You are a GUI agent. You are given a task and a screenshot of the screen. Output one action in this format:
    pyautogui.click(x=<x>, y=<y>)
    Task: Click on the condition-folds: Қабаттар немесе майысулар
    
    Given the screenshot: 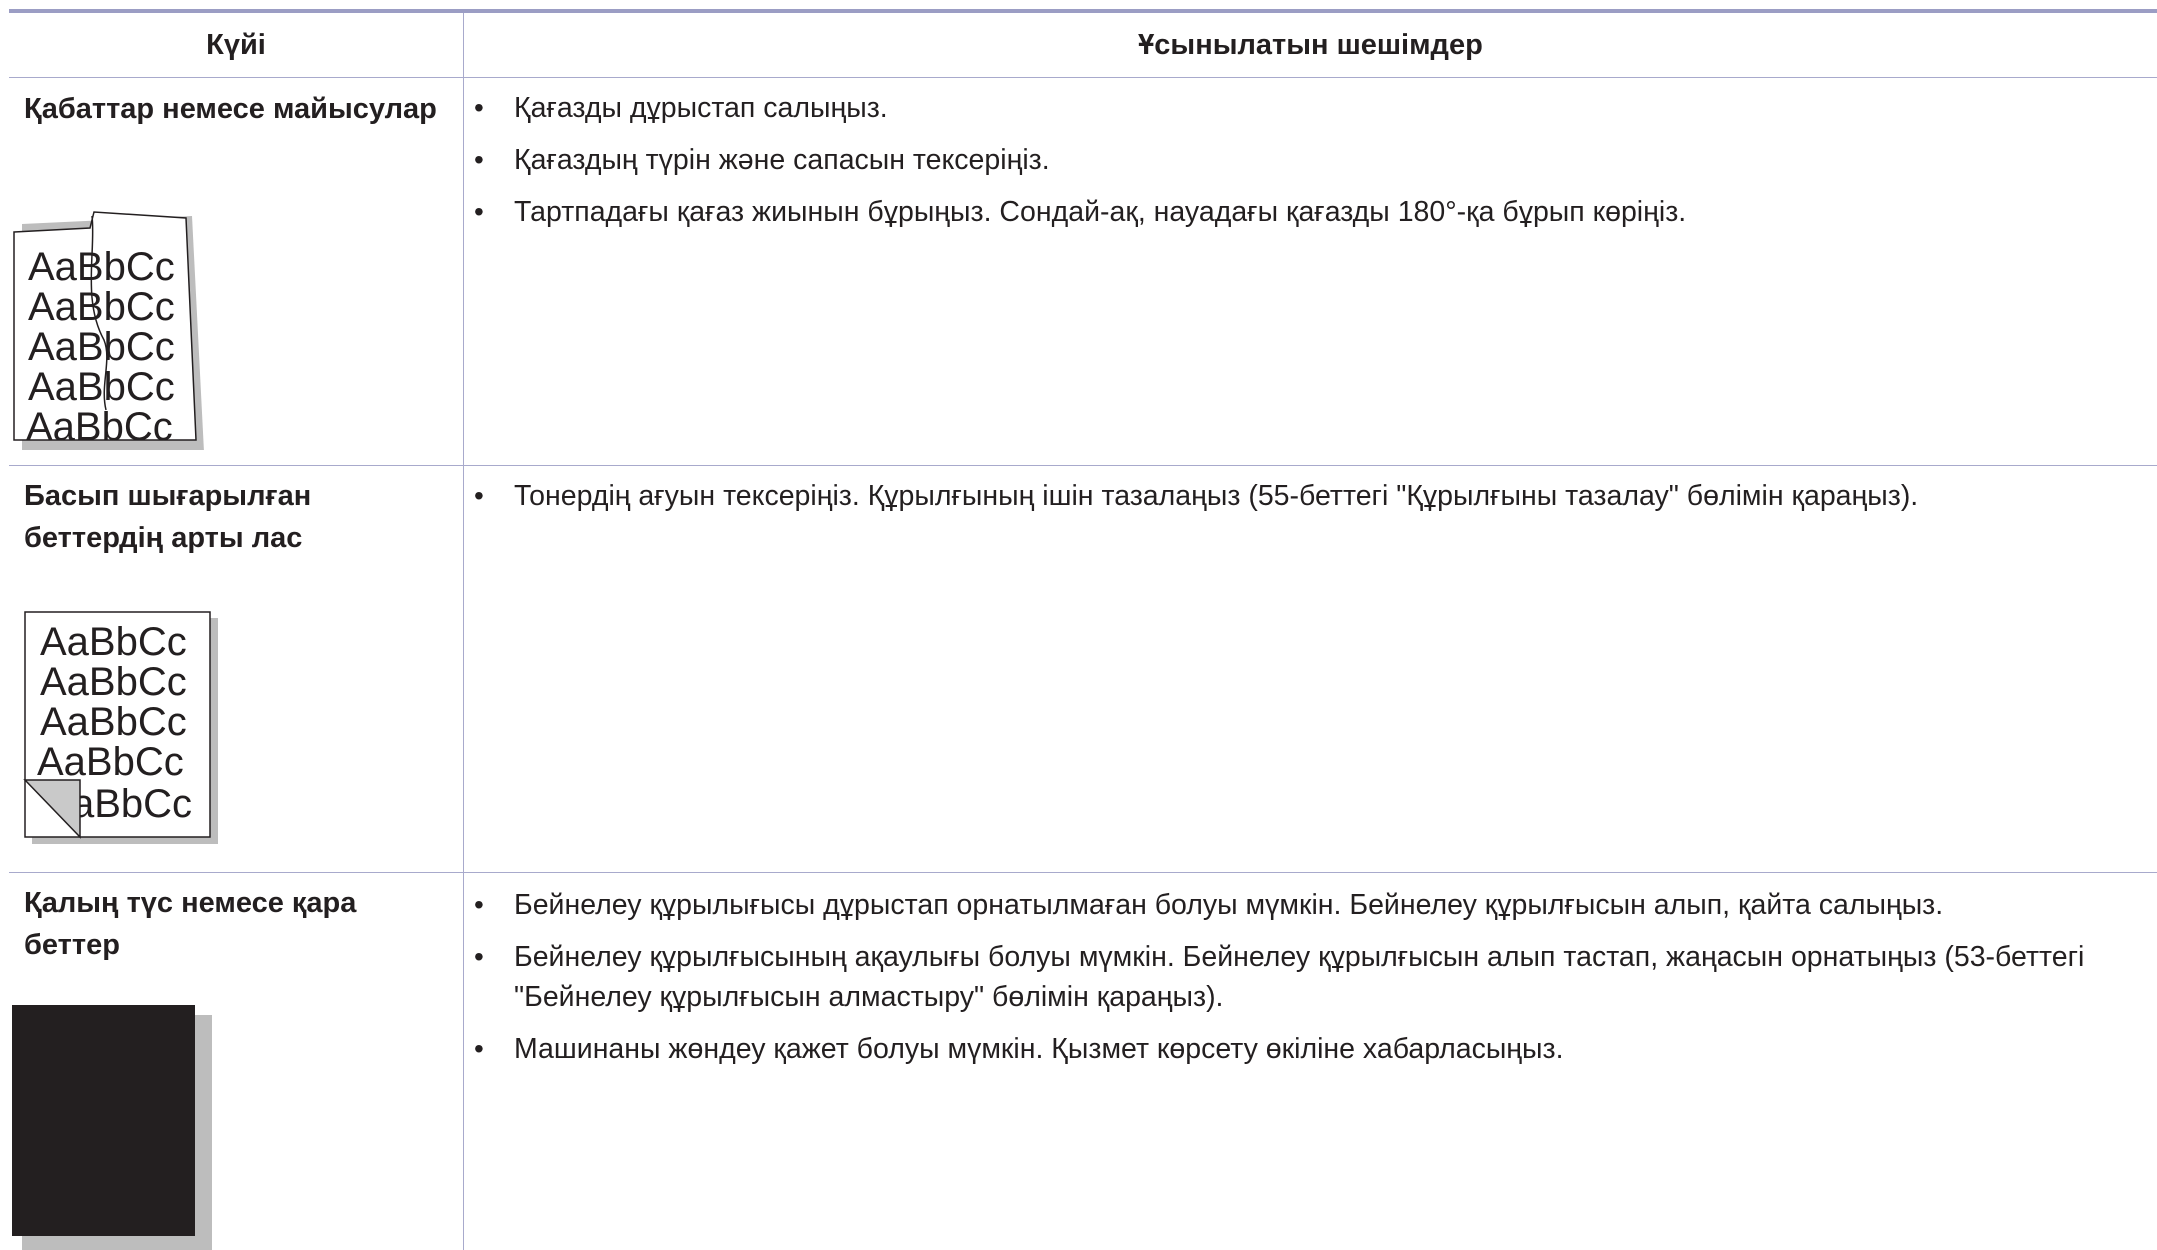 What is the action you would take?
    pyautogui.click(x=230, y=109)
    